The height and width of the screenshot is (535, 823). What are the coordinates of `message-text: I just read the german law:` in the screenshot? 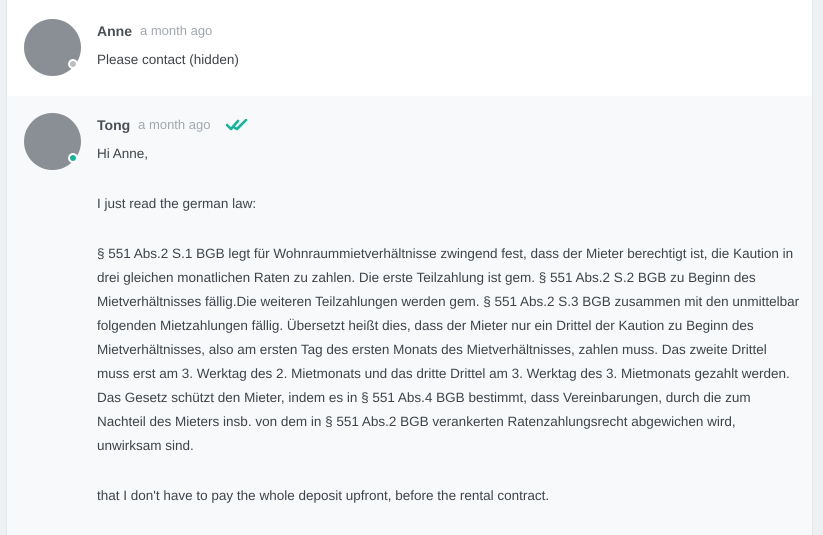 It's located at (177, 204).